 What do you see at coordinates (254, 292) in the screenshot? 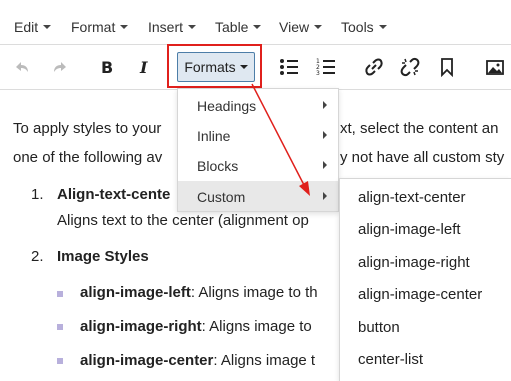
I see `list-item-text: : Aligns image to th` at bounding box center [254, 292].